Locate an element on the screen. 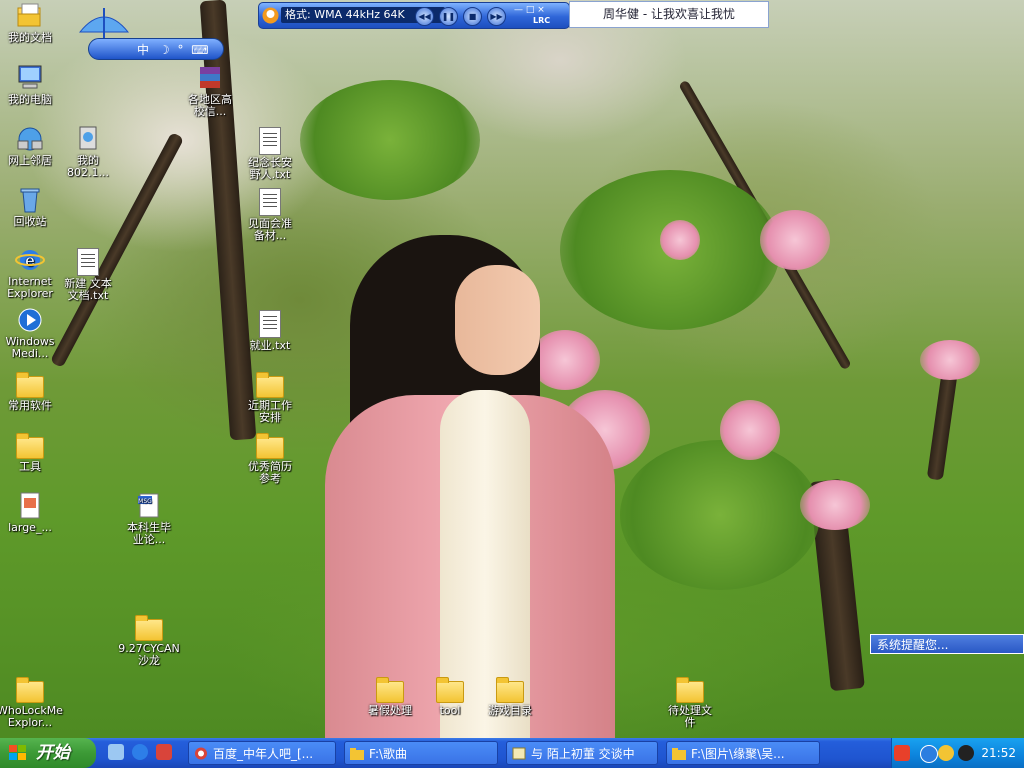  start-button: 开始 is located at coordinates (48, 753).